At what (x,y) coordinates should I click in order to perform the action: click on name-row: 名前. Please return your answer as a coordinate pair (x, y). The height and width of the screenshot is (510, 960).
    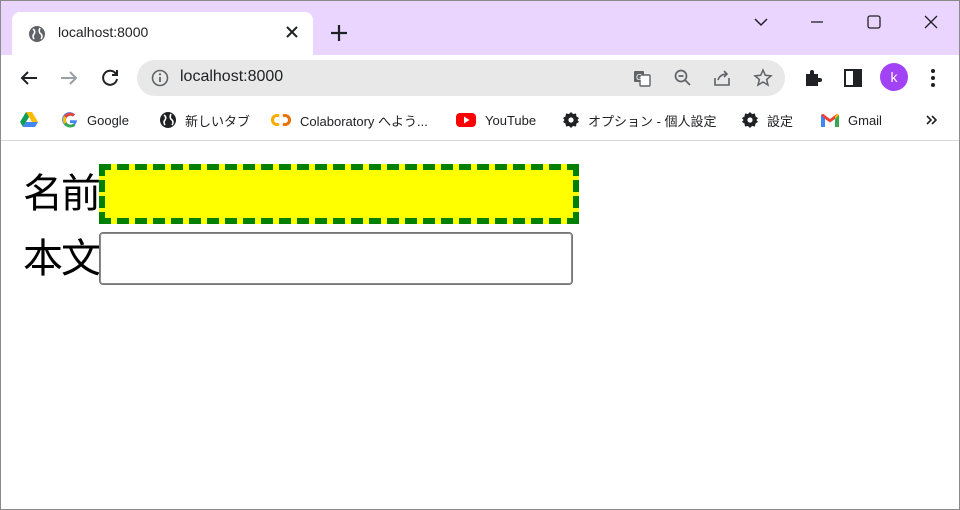
    Looking at the image, I should click on (301, 194).